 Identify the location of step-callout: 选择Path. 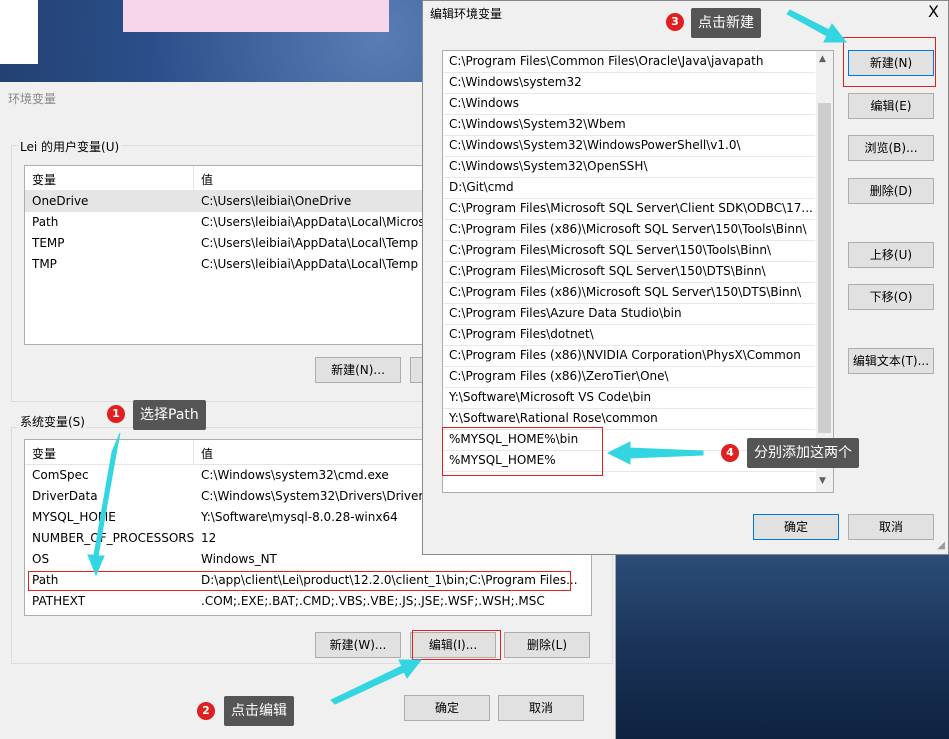
(169, 415).